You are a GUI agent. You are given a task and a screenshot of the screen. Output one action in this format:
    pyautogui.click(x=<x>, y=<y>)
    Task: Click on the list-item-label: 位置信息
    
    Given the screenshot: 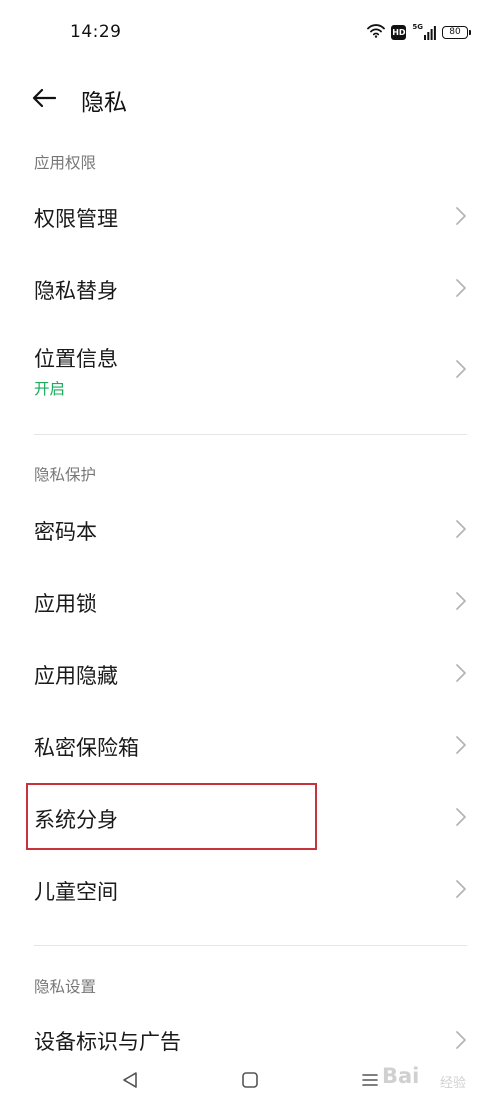 What is the action you would take?
    pyautogui.click(x=76, y=359)
    